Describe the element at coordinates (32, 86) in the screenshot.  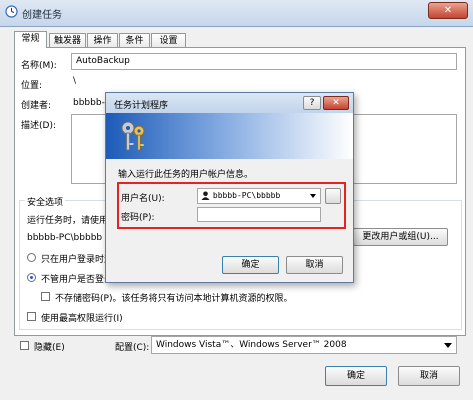
I see `location-label: 位置:` at that location.